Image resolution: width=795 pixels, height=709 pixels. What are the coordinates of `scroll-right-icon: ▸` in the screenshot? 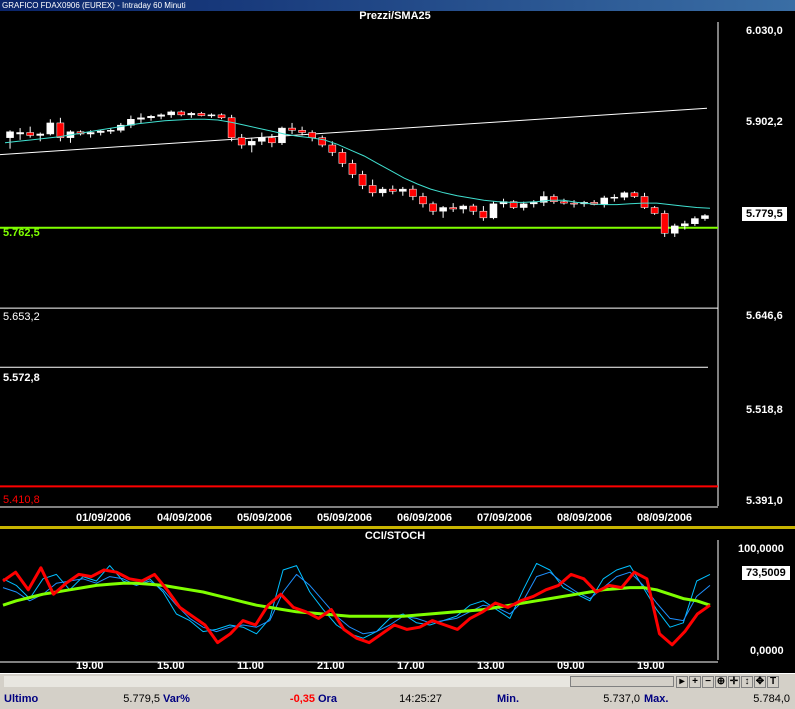 It's located at (682, 682).